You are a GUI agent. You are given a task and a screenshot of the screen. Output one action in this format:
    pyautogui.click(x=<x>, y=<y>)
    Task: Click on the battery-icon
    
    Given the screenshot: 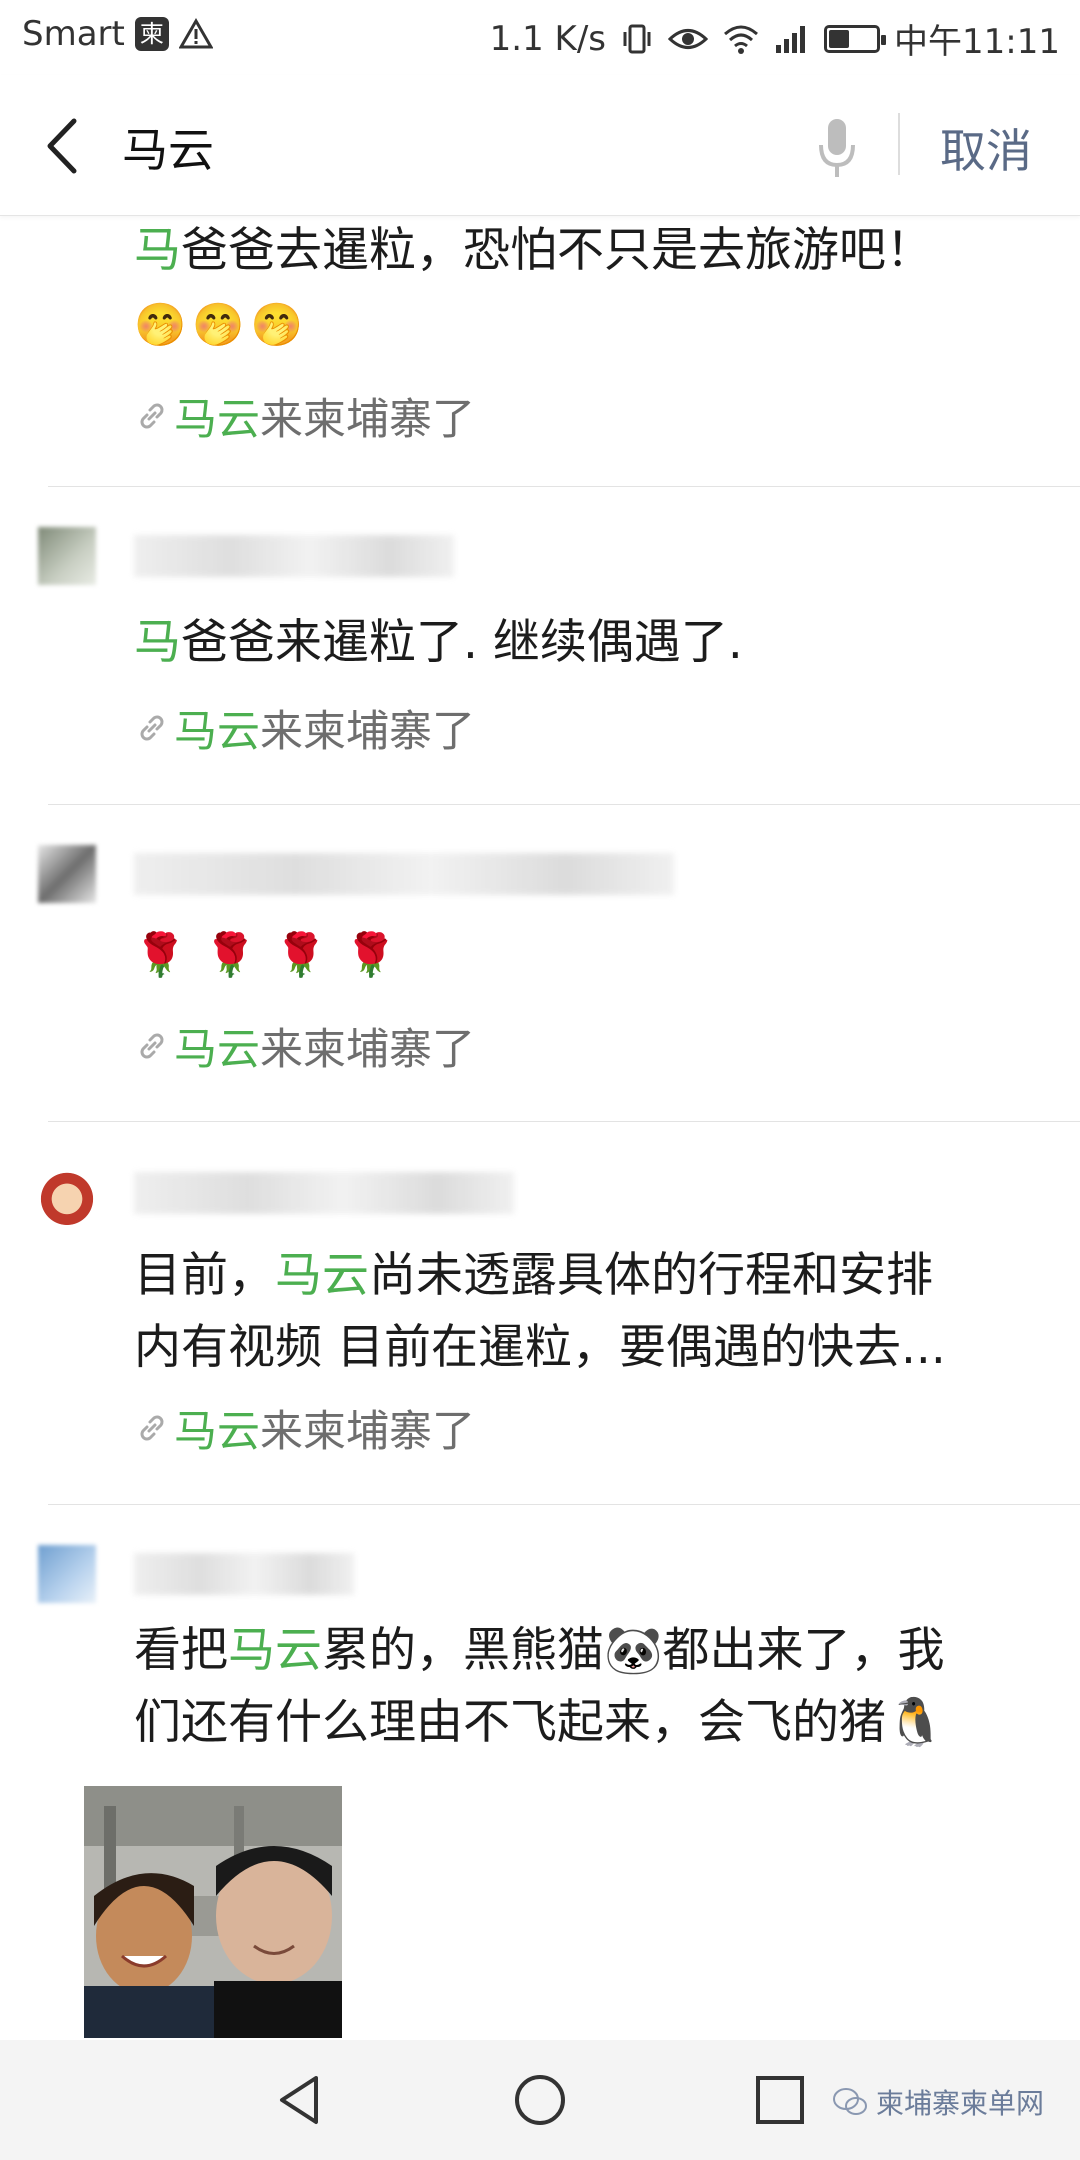 What is the action you would take?
    pyautogui.click(x=855, y=38)
    